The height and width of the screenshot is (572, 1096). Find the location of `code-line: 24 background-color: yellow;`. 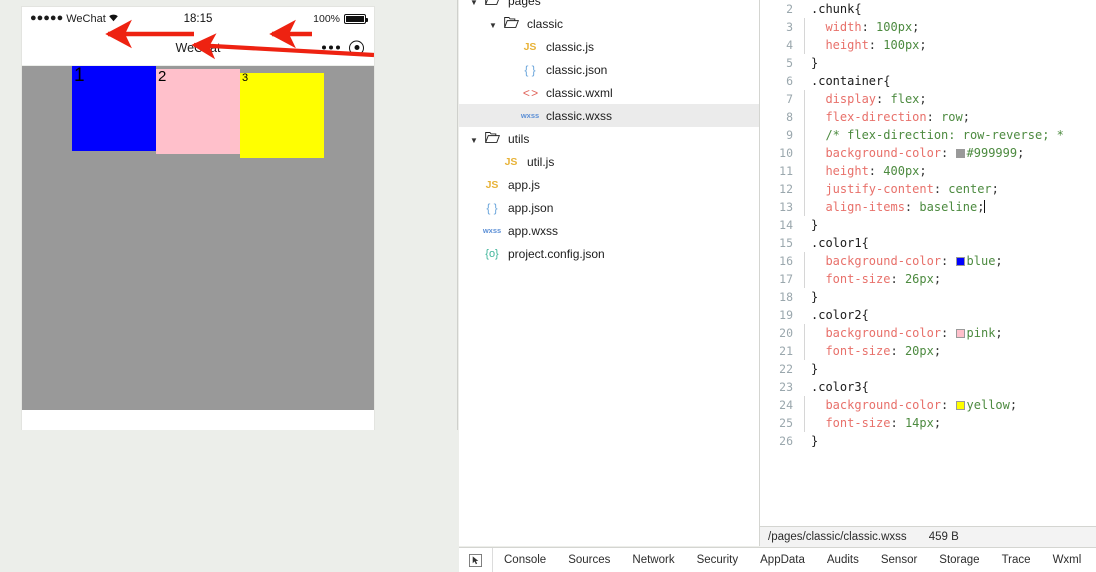

code-line: 24 background-color: yellow; is located at coordinates (928, 405).